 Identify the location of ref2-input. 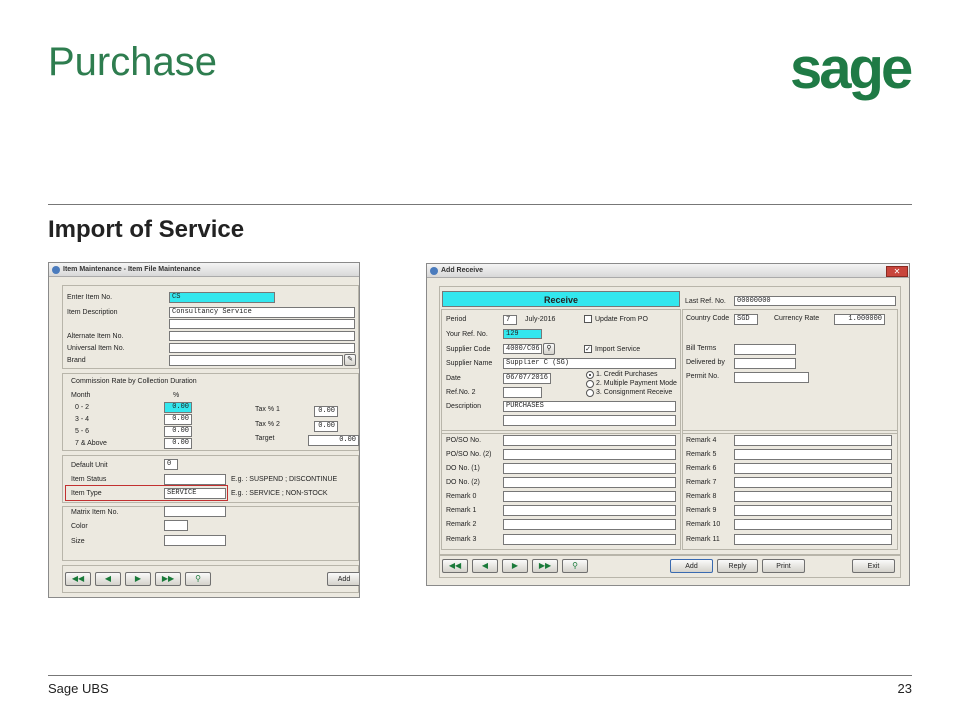
(522, 392).